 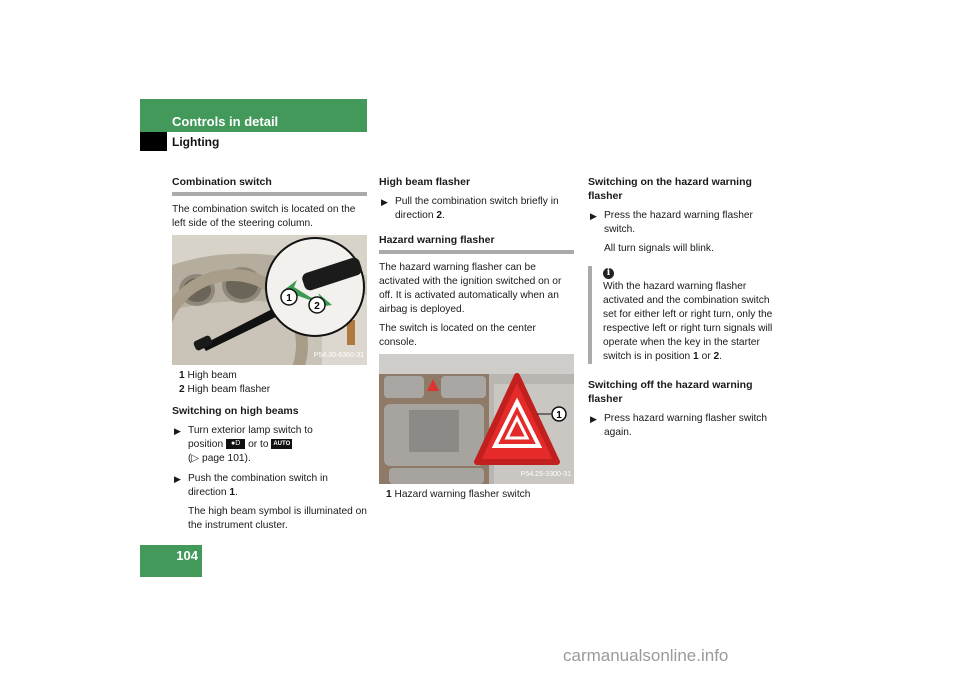 I want to click on center-console-illustration: 1, so click(x=476, y=419).